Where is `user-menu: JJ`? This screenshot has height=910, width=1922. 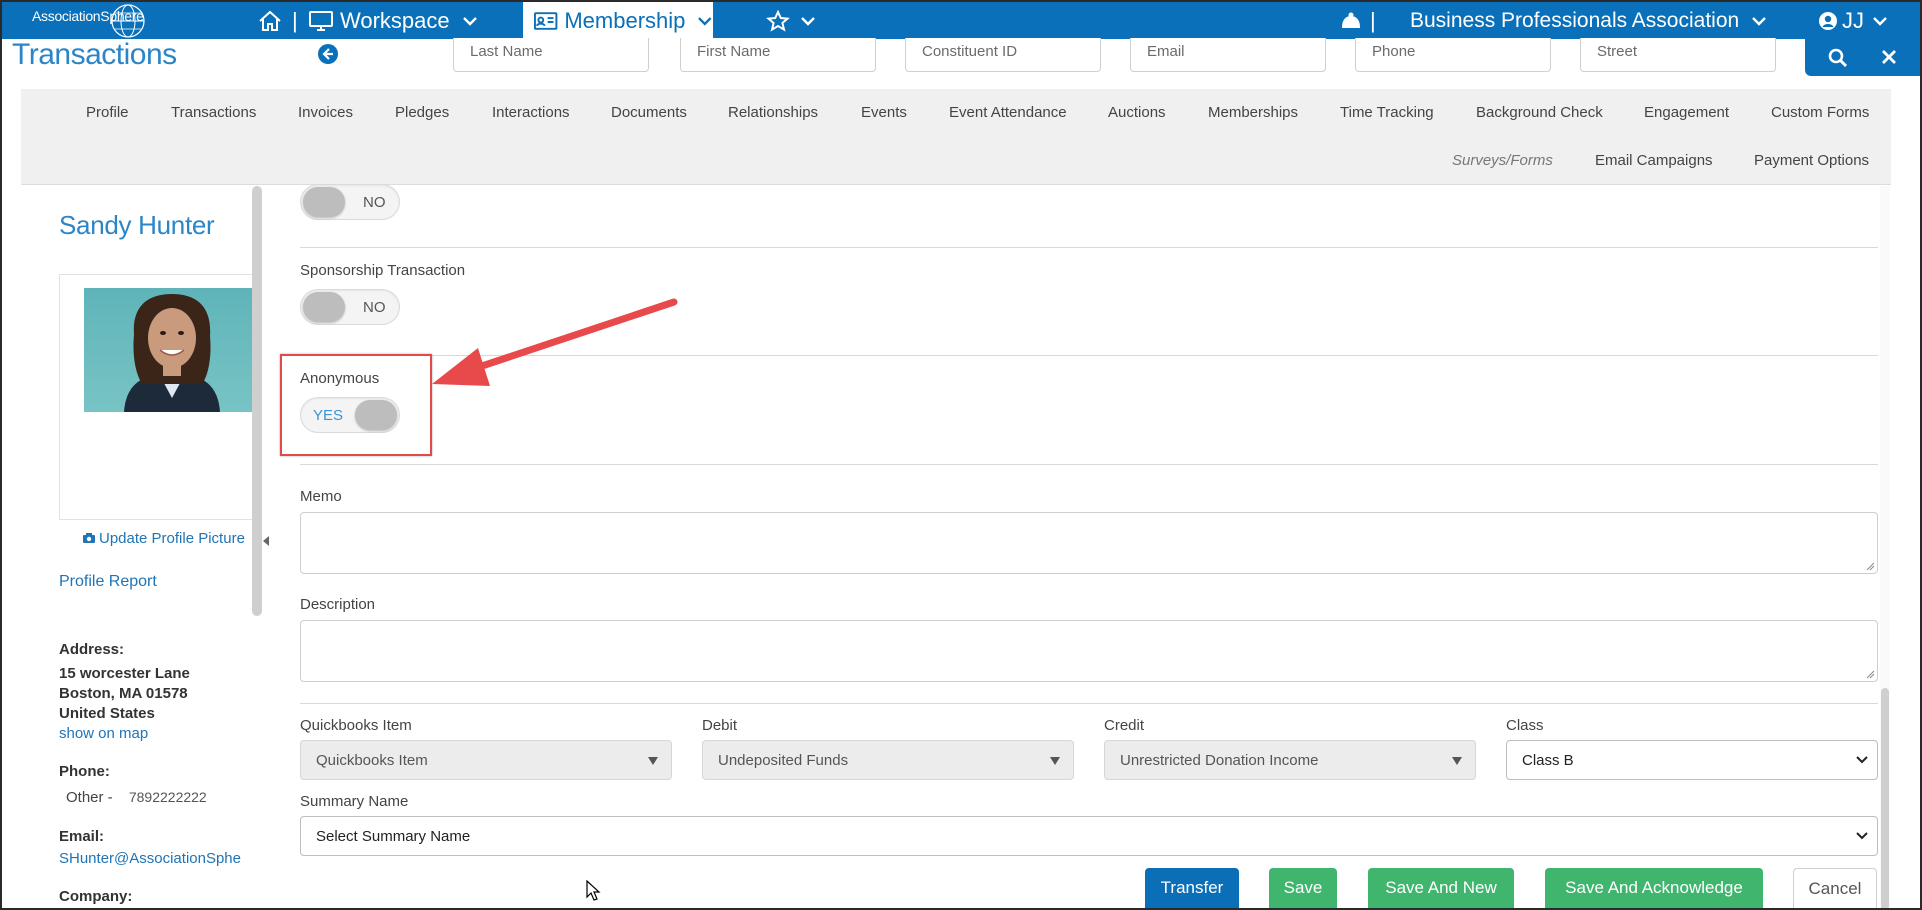
user-menu: JJ is located at coordinates (1853, 20).